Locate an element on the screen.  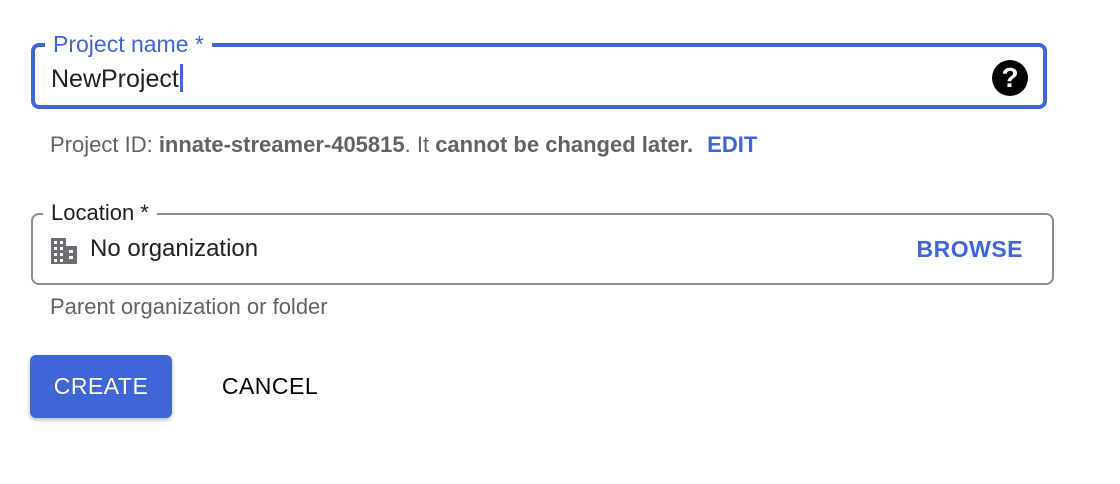
project-name-value: NewProject is located at coordinates (115, 79).